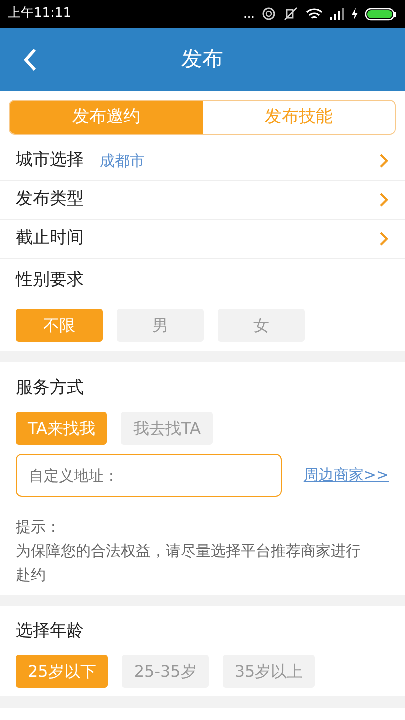  I want to click on option-chip: 25岁以下, so click(62, 671).